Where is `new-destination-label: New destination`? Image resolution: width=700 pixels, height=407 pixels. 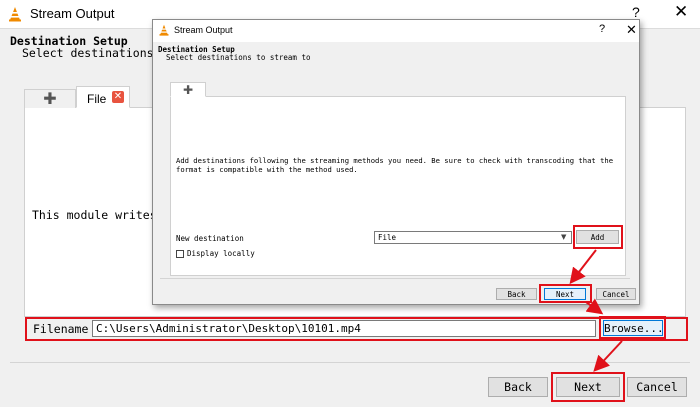
new-destination-label: New destination is located at coordinates (210, 238).